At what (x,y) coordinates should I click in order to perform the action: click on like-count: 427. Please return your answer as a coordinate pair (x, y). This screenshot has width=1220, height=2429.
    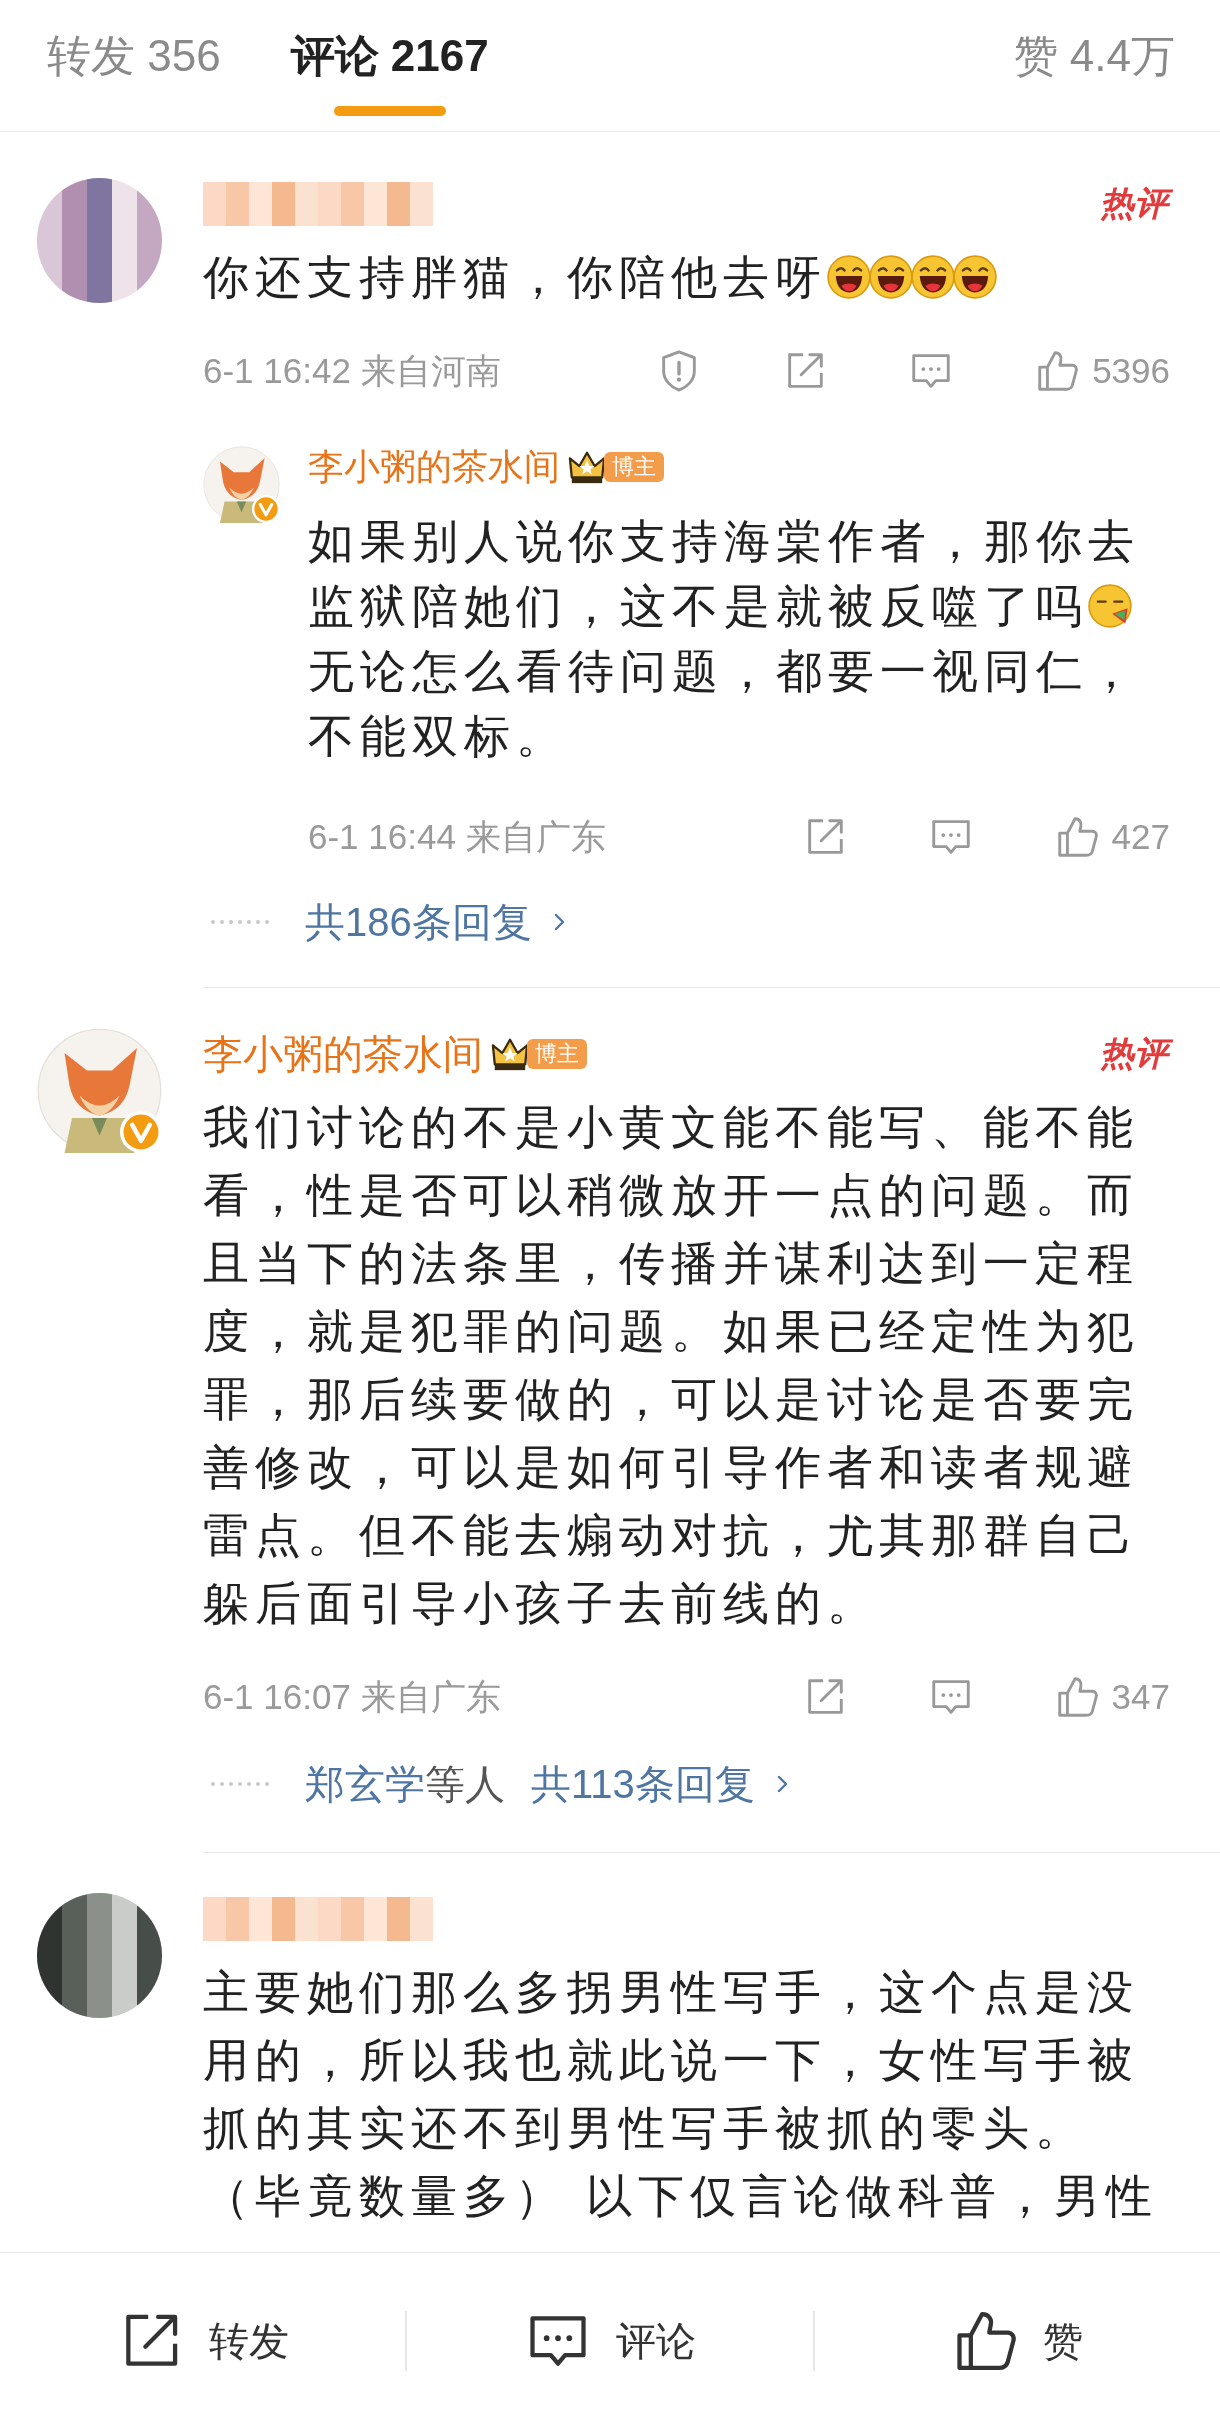
    Looking at the image, I should click on (1140, 836).